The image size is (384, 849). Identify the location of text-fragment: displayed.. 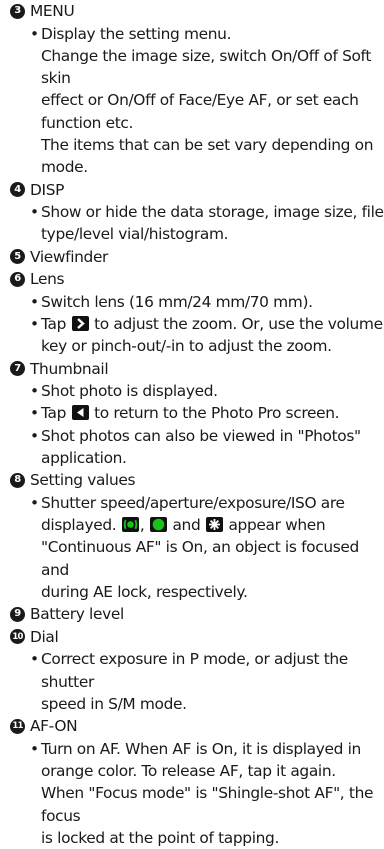
(79, 525).